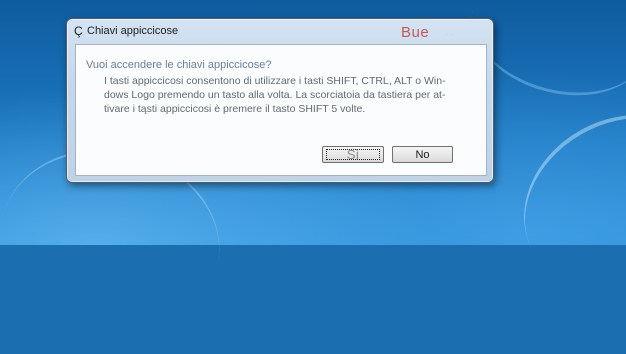 Image resolution: width=626 pixels, height=354 pixels. I want to click on no-button-label: No, so click(422, 154).